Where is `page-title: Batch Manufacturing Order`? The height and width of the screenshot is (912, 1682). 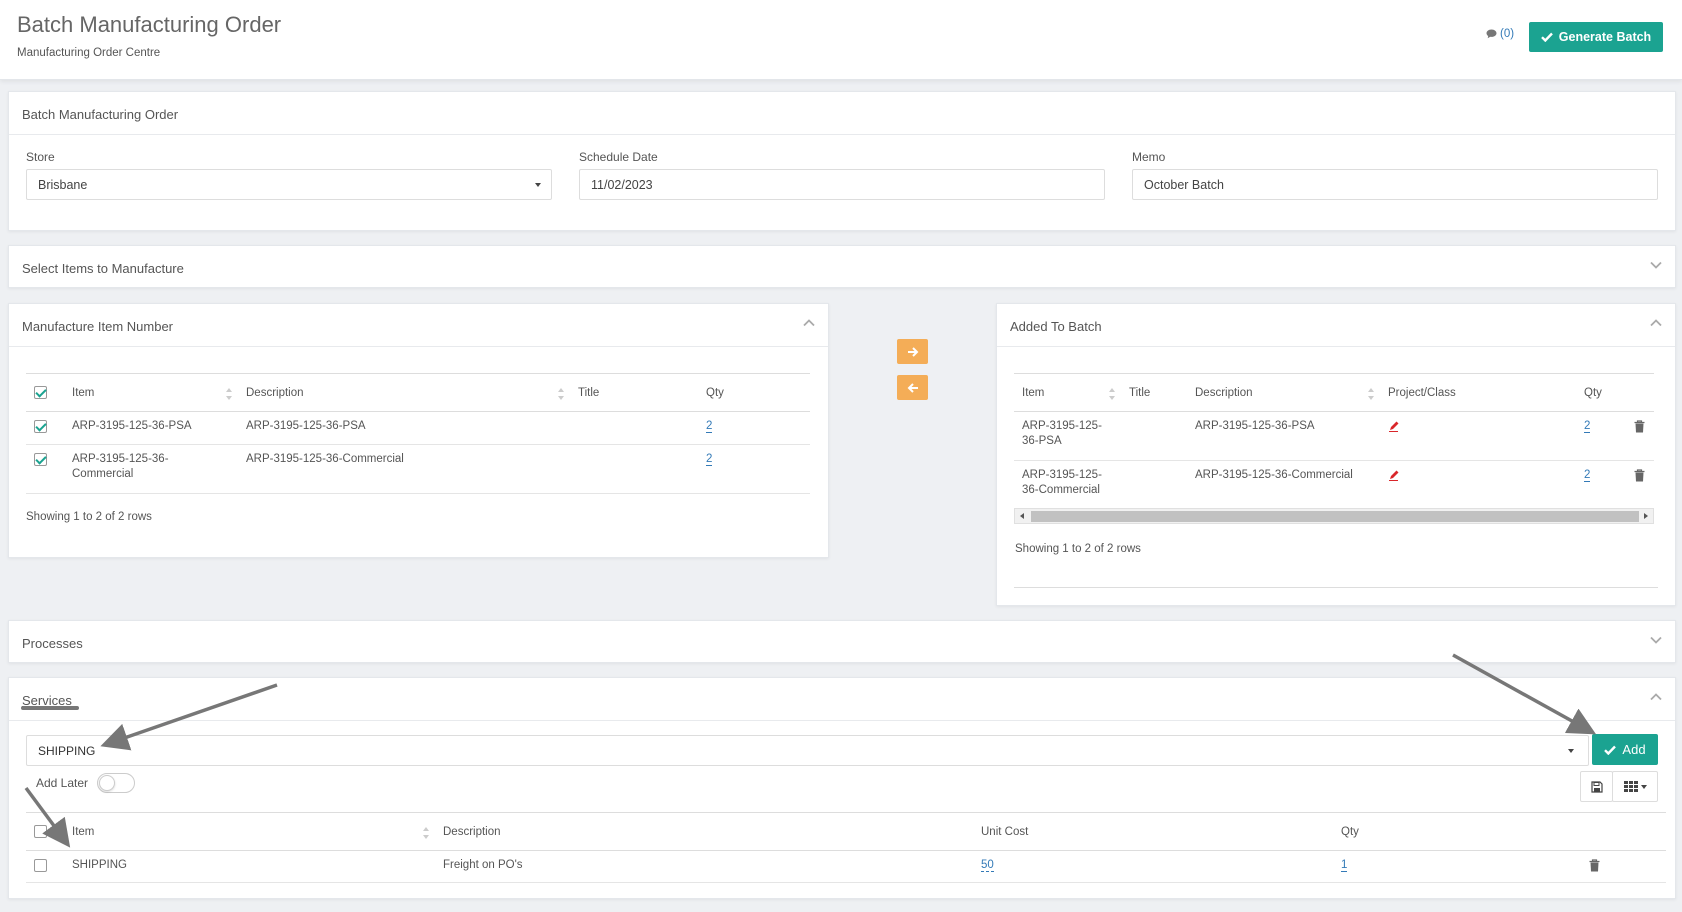 page-title: Batch Manufacturing Order is located at coordinates (149, 24).